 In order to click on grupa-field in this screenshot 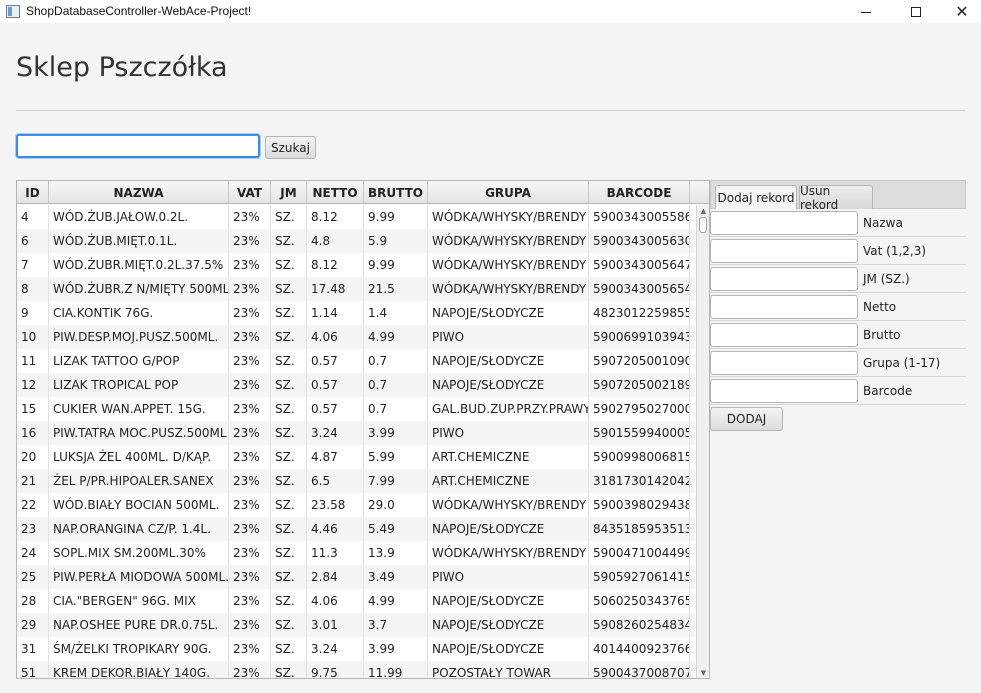, I will do `click(784, 363)`.